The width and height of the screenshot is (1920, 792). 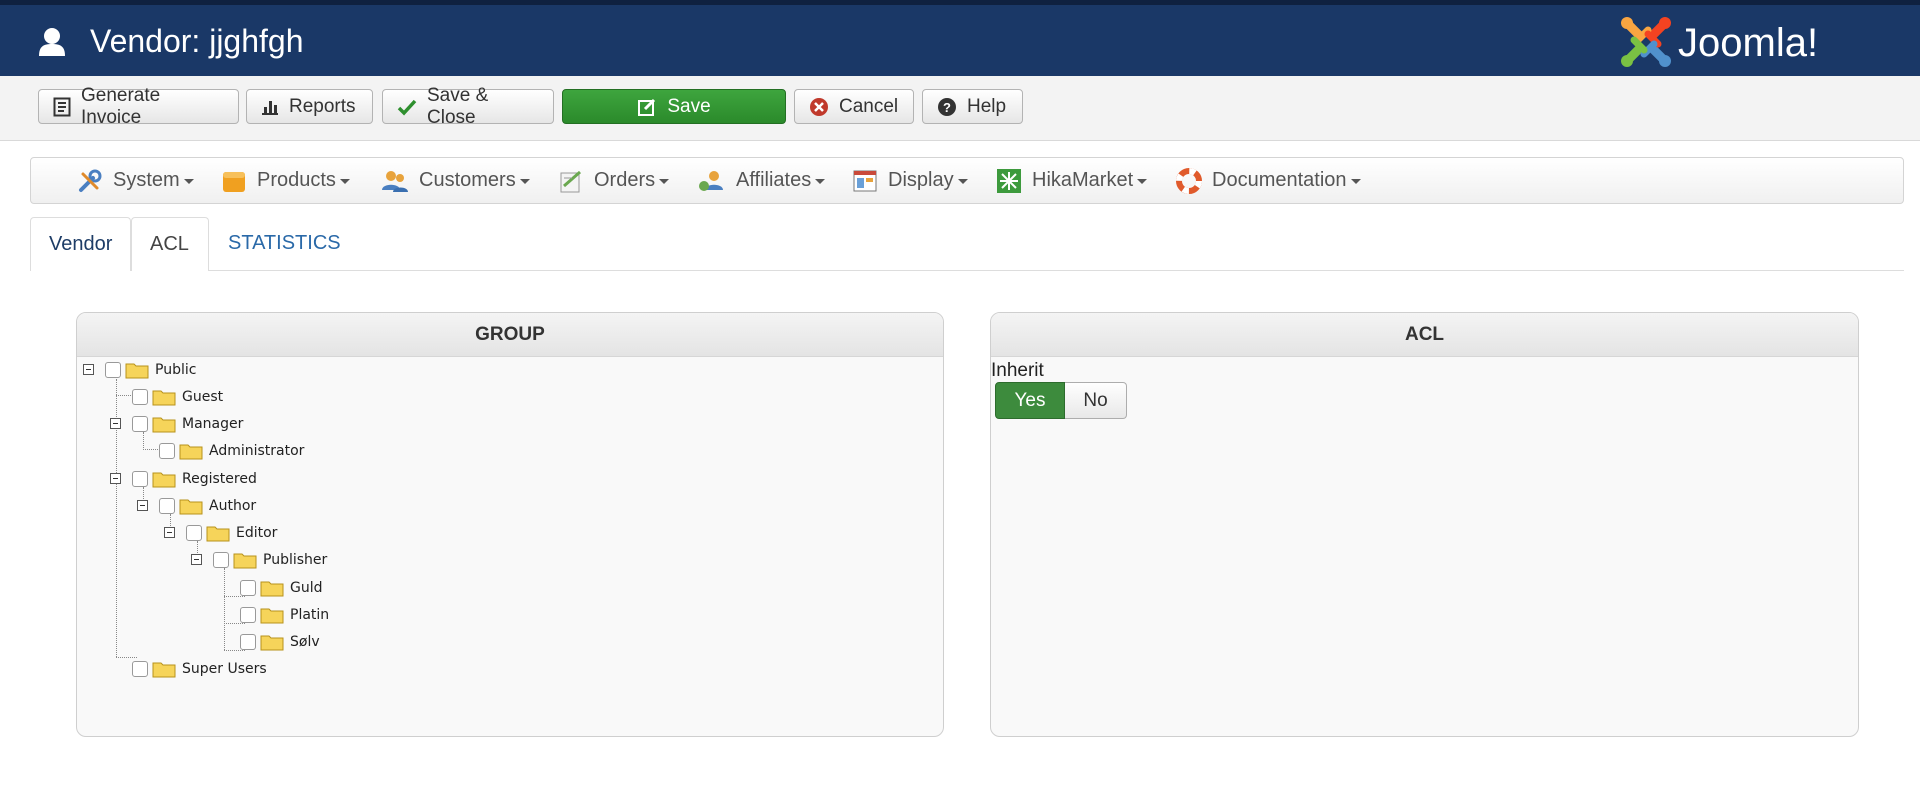 I want to click on tab-vendor: Vendor, so click(x=80, y=244).